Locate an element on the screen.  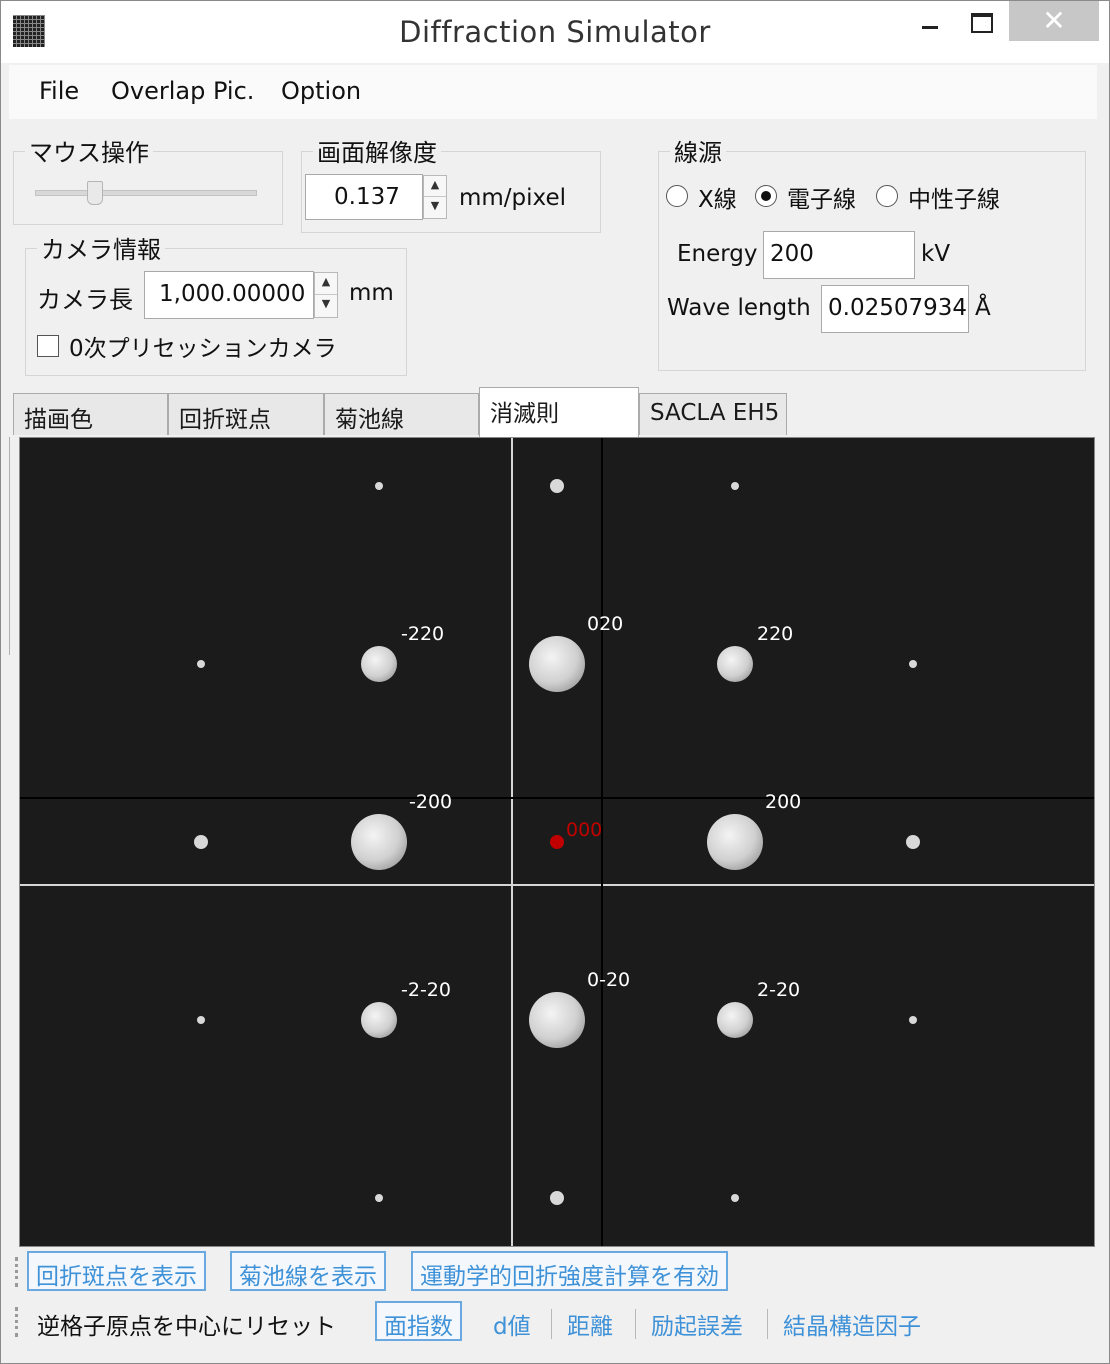
precession-checkbox is located at coordinates (48, 346).